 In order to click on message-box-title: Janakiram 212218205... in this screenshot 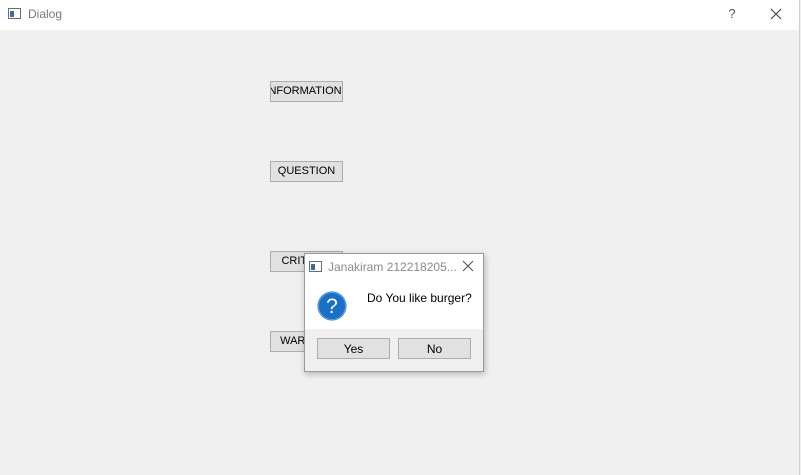, I will do `click(392, 267)`.